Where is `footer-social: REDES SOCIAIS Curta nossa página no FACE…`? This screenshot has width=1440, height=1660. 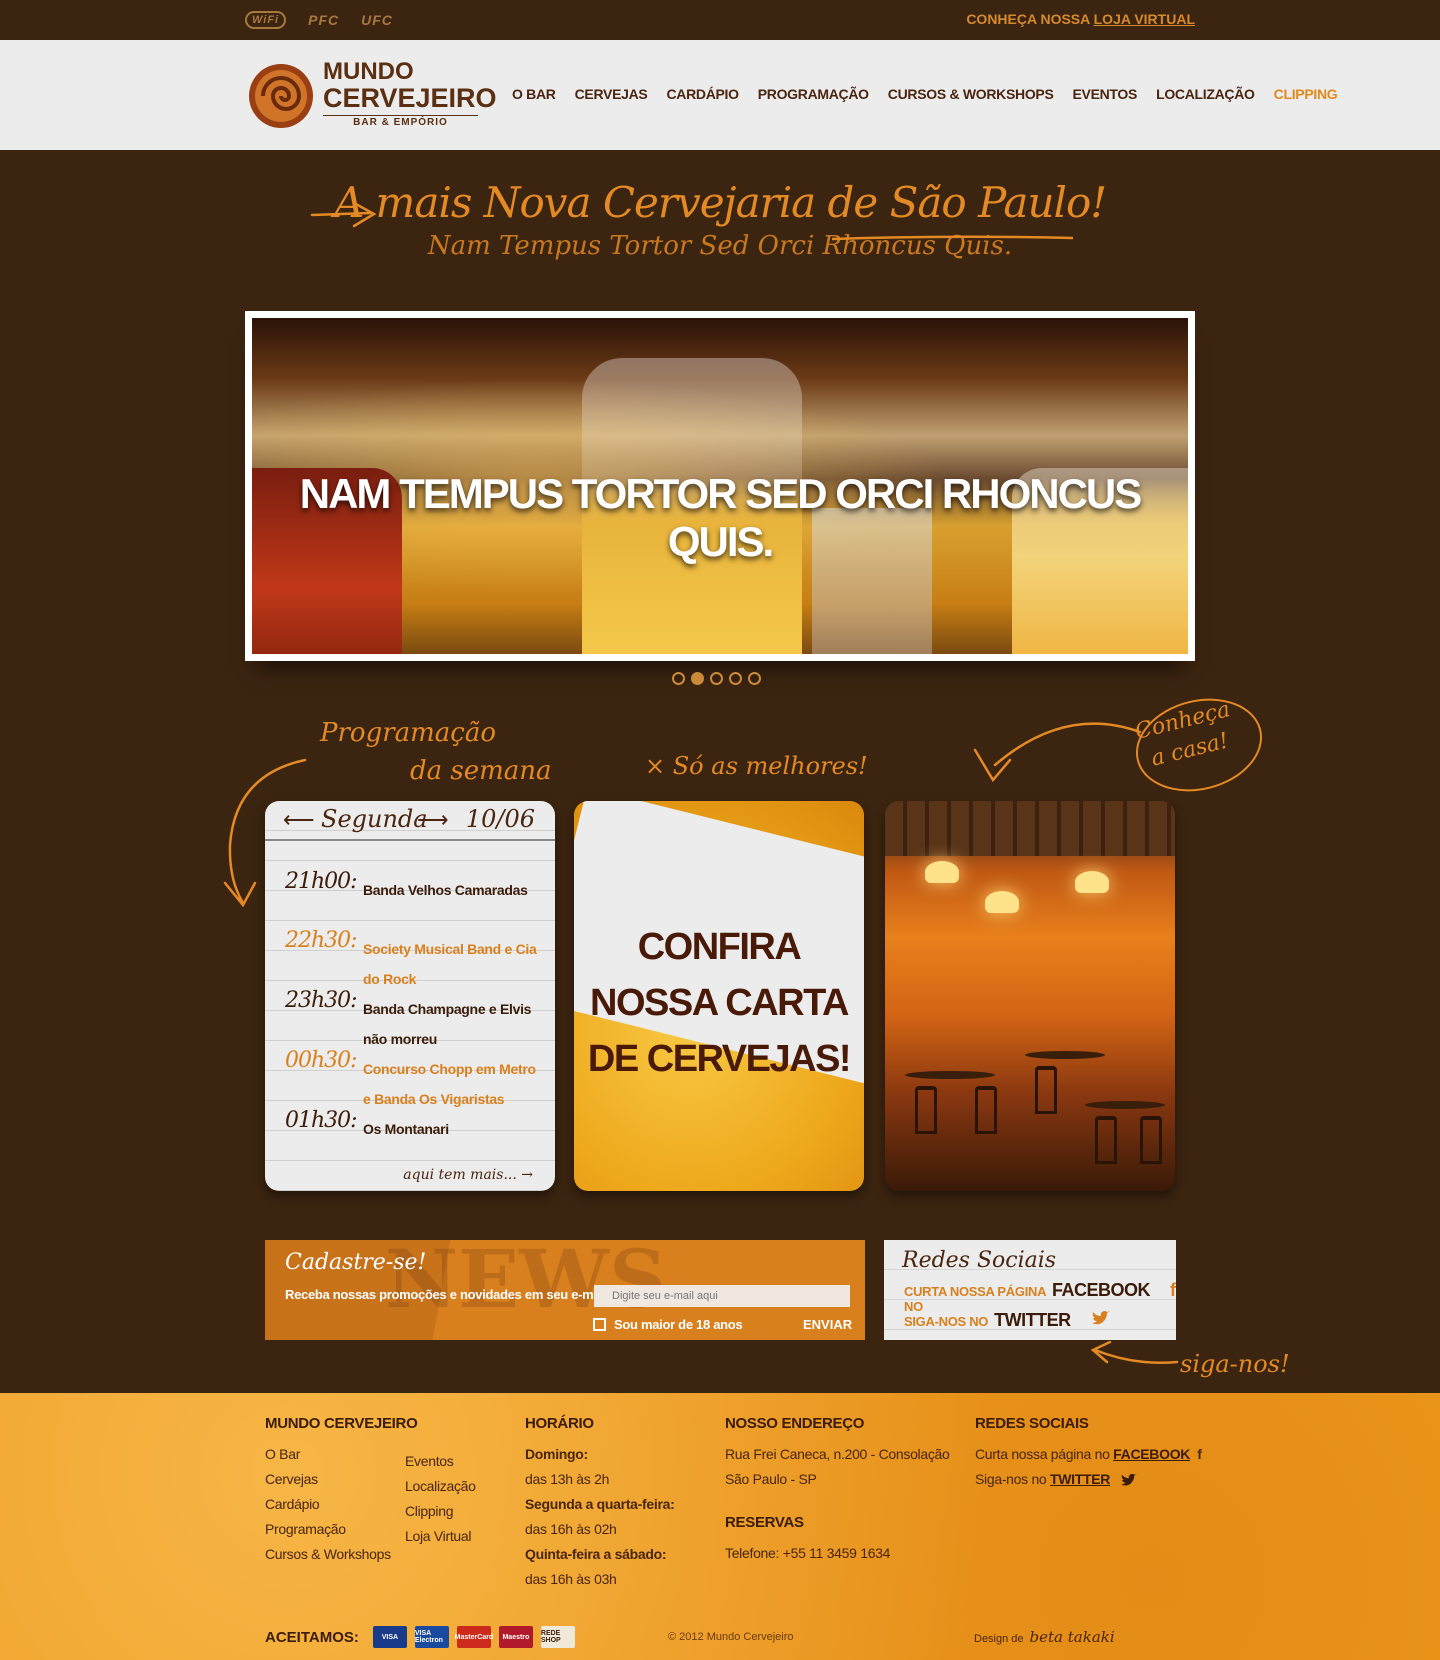 footer-social: REDES SOCIAIS Curta nossa página no FACE… is located at coordinates (1088, 1453).